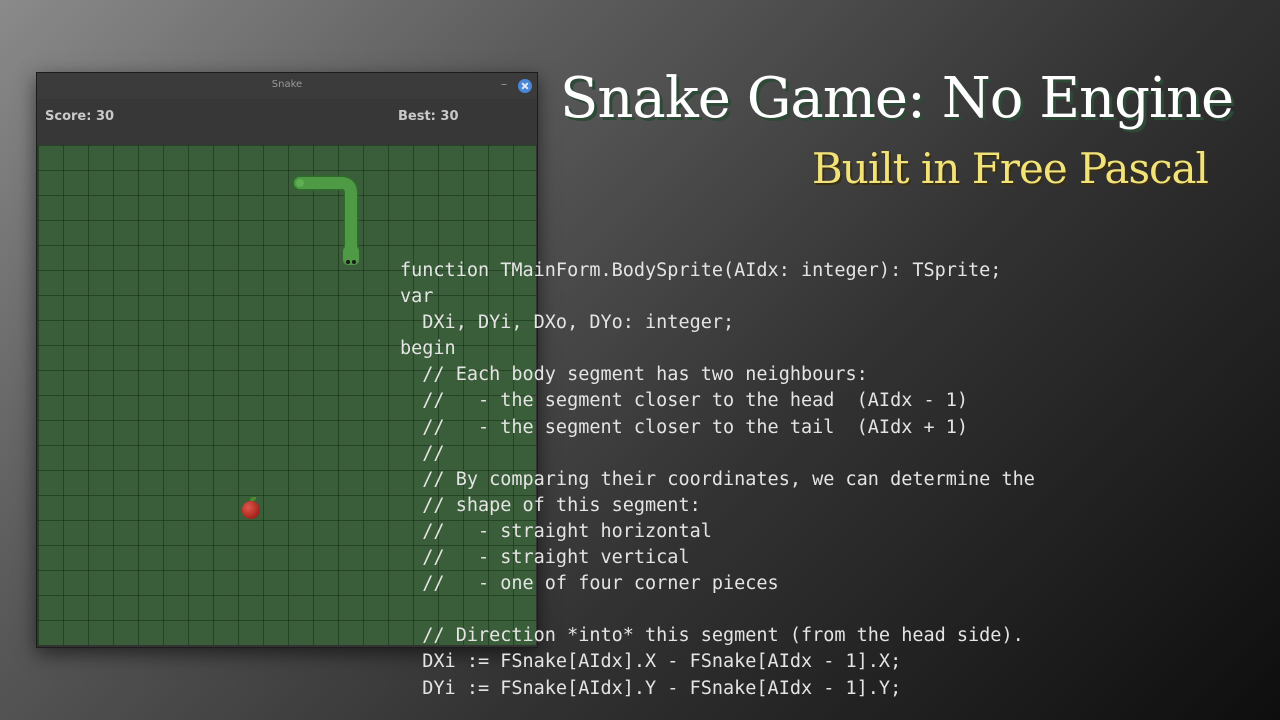 The height and width of the screenshot is (720, 1280). I want to click on window-titlebar: Snake –, so click(287, 86).